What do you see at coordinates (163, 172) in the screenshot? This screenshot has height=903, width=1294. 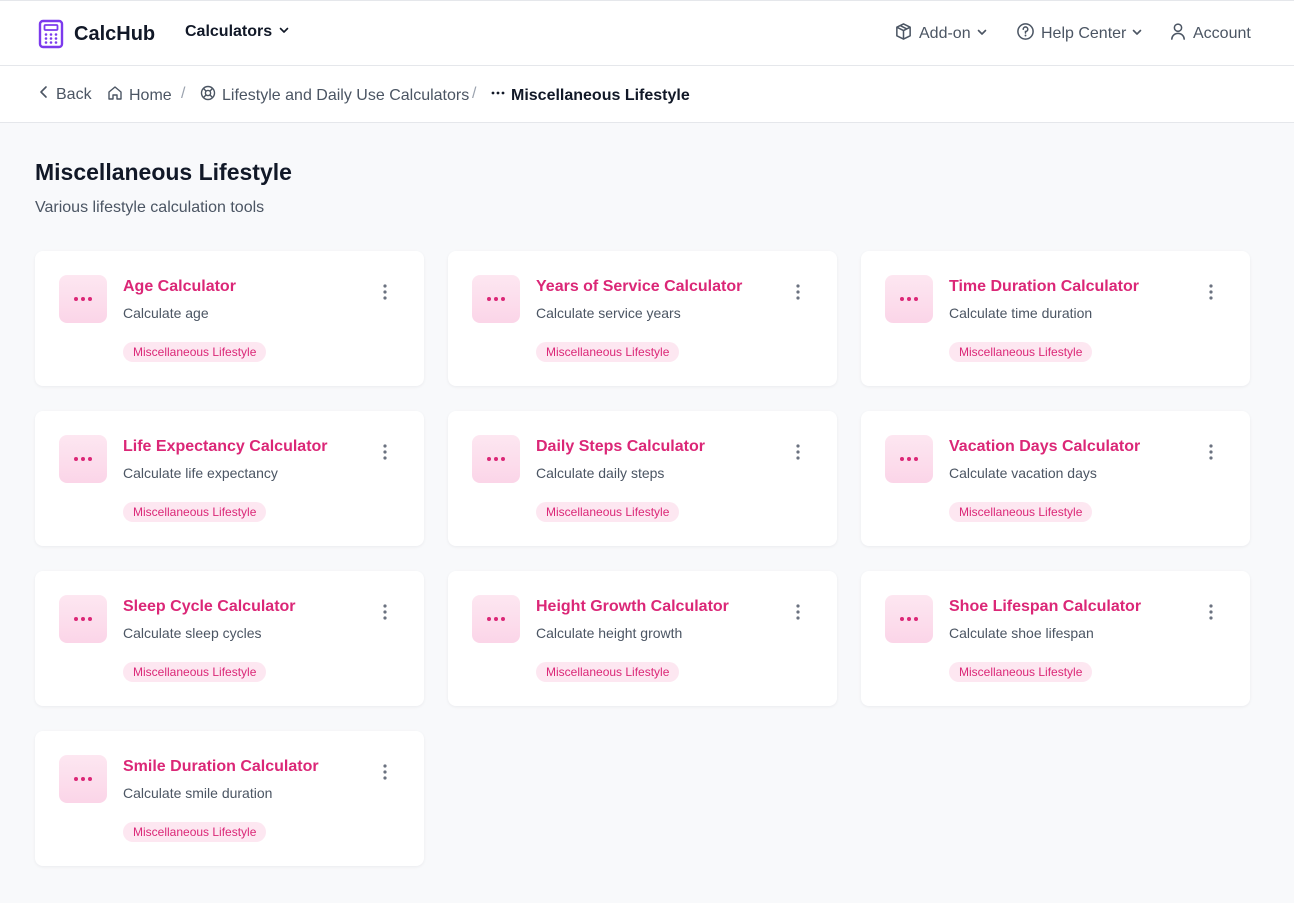 I see `page-title: Miscellaneous Lifestyle` at bounding box center [163, 172].